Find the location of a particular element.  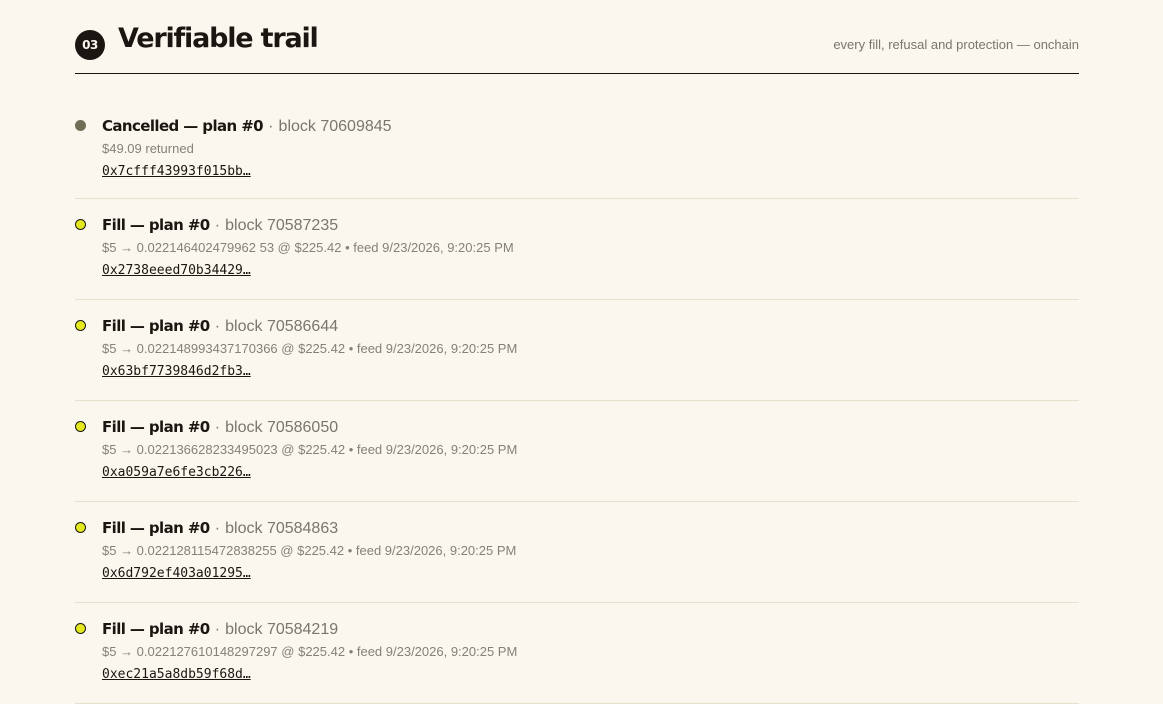

event-block: block 70584219 is located at coordinates (282, 629).